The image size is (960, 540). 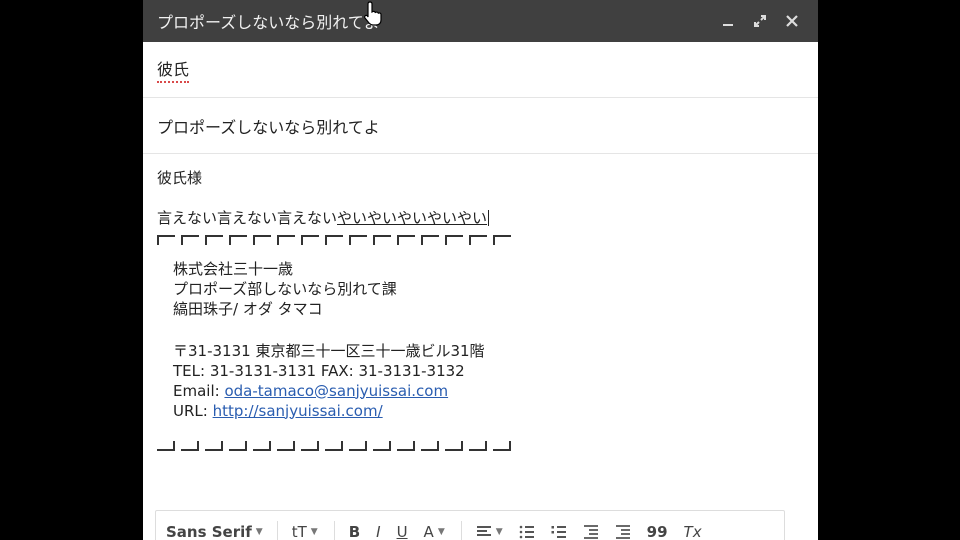 What do you see at coordinates (374, 13) in the screenshot?
I see `hand-cursor-icon` at bounding box center [374, 13].